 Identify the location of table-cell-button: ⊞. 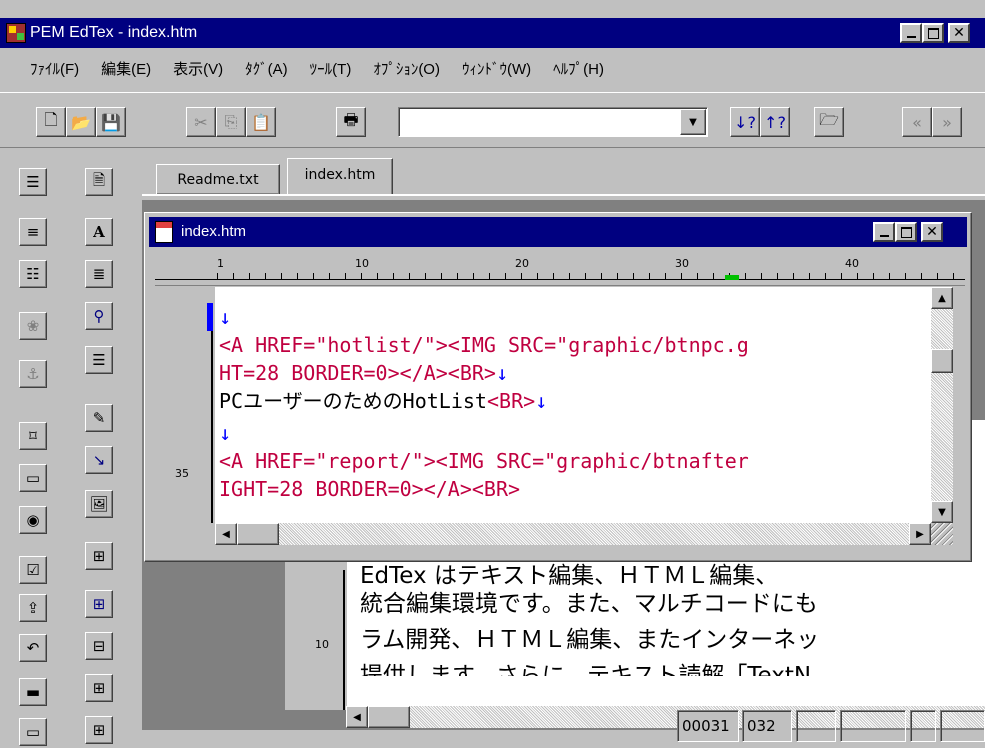
(99, 688).